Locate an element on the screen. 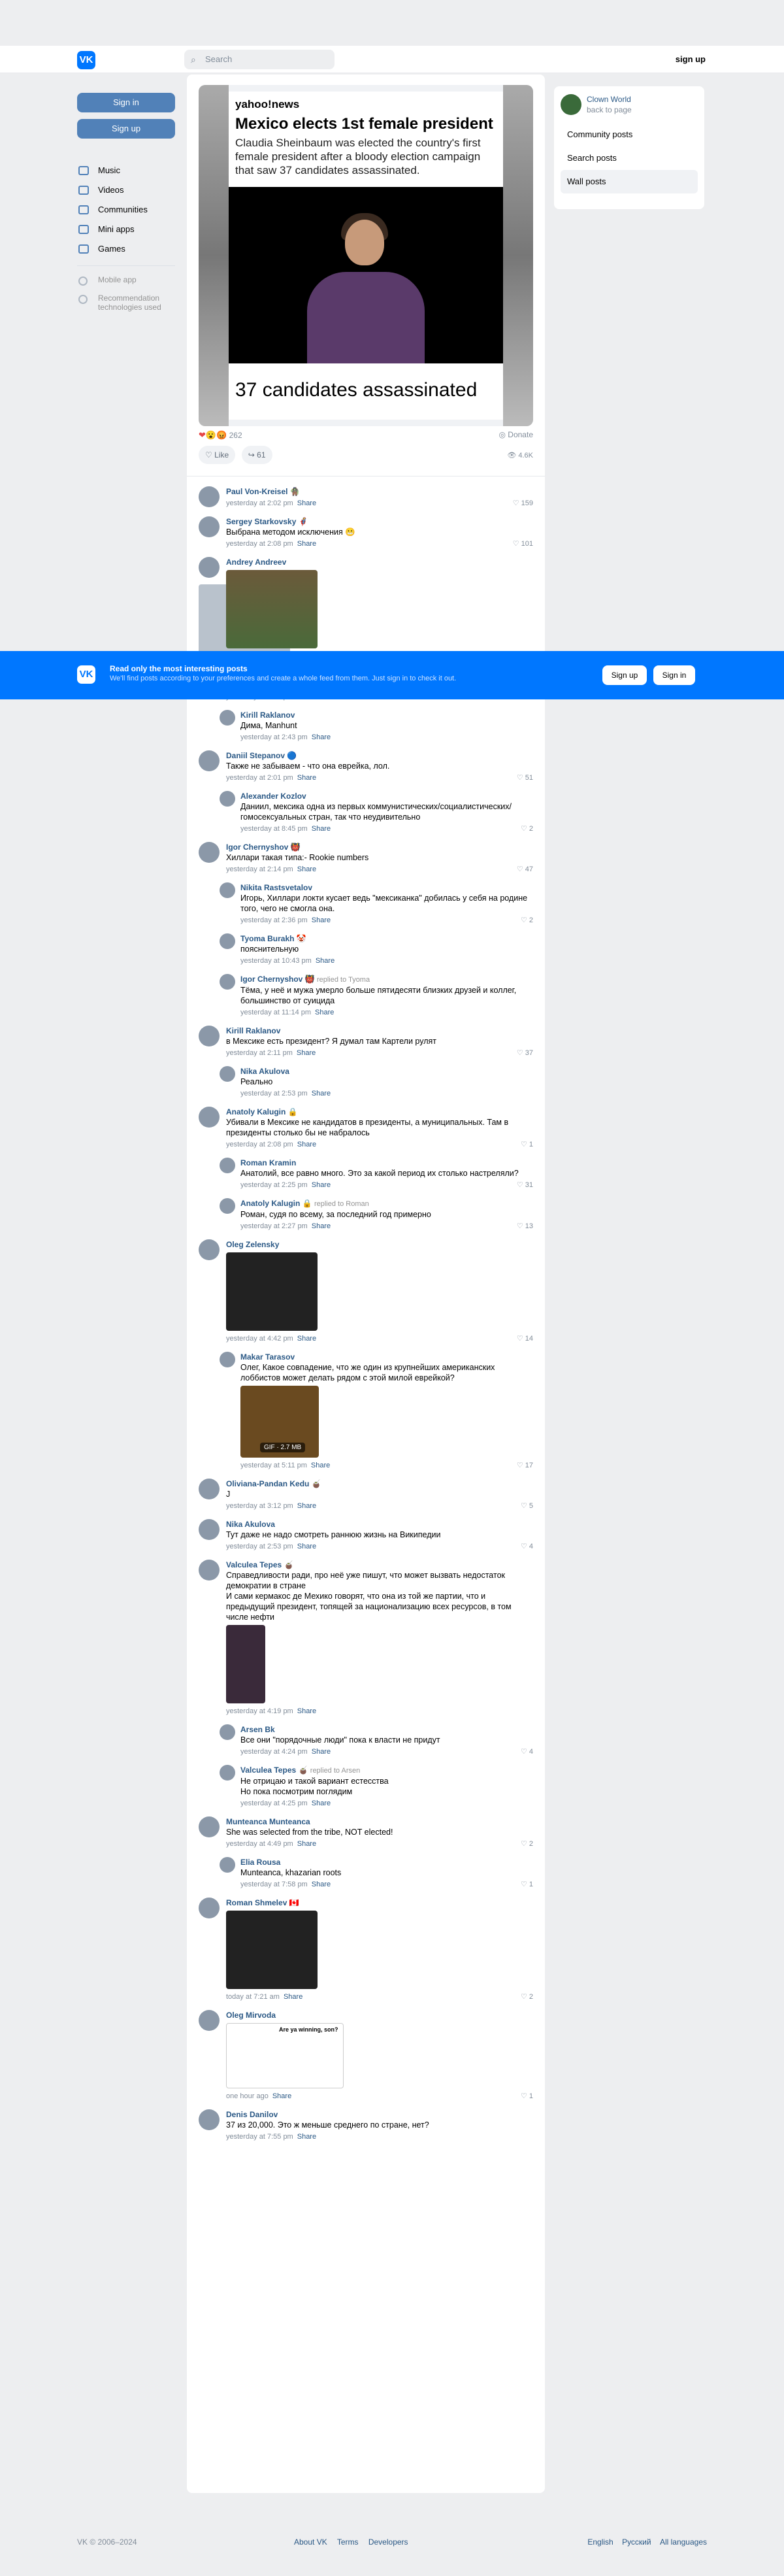 The height and width of the screenshot is (2576, 784). comment-time: yesterday at 4:49 pm is located at coordinates (259, 1844).